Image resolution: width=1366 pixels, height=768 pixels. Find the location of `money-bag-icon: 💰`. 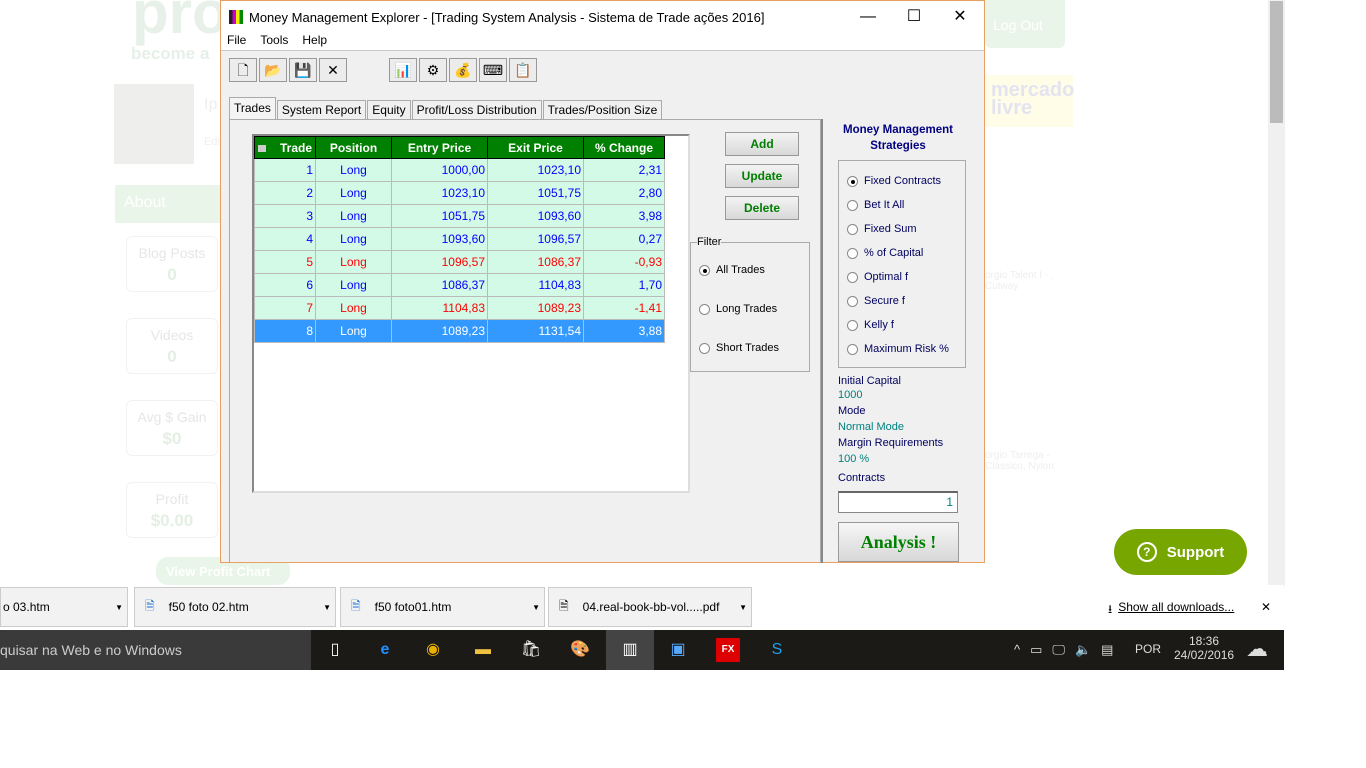

money-bag-icon: 💰 is located at coordinates (463, 70).